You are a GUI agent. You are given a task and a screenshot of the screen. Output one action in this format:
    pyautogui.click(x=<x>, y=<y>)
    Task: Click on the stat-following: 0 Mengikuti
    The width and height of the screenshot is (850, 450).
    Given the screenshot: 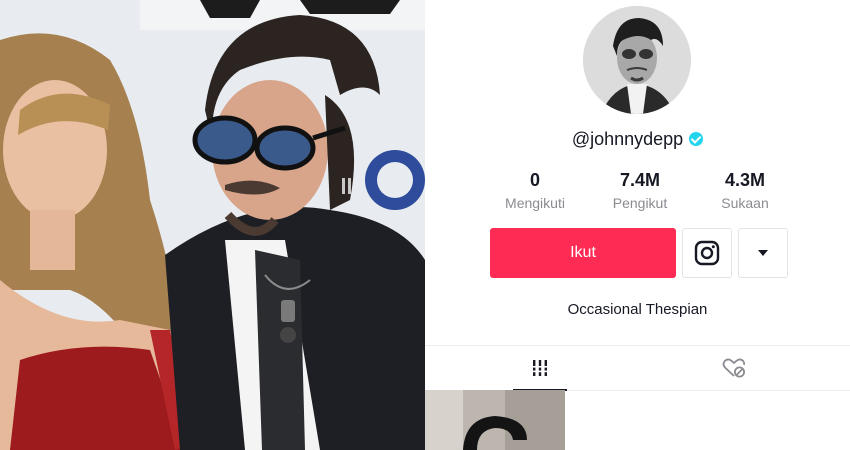 What is the action you would take?
    pyautogui.click(x=535, y=190)
    